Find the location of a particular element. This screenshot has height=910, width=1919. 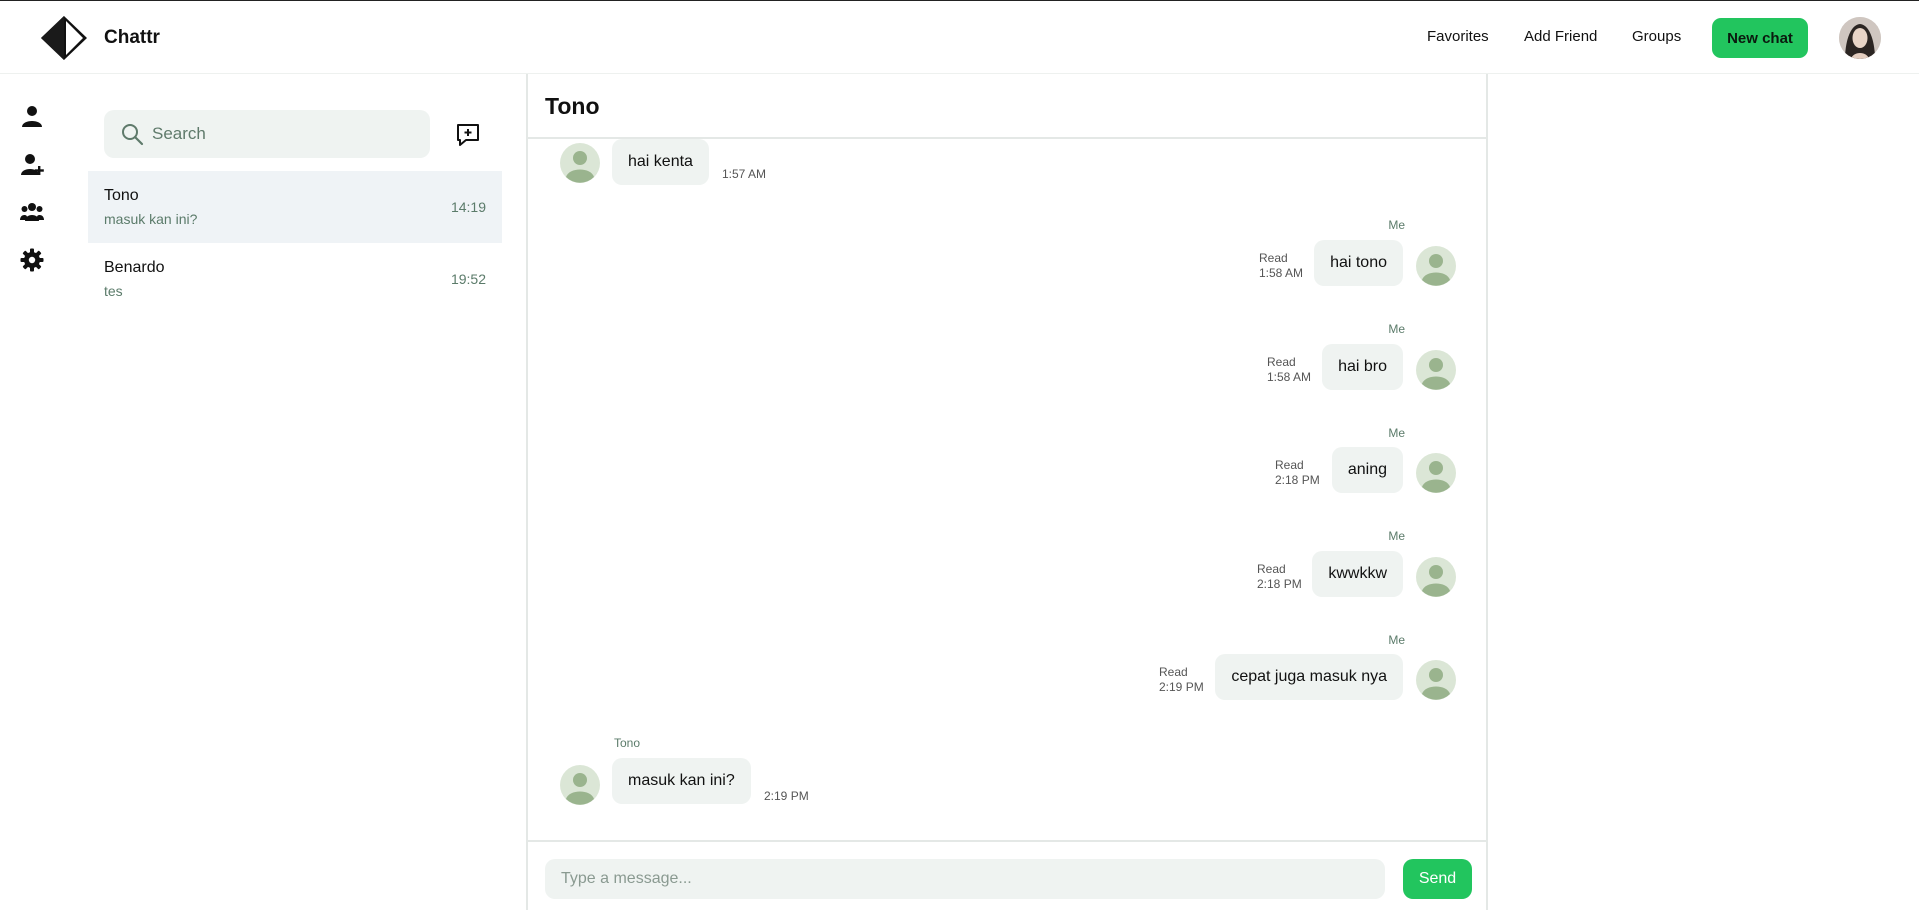

profile-photo-icon is located at coordinates (1860, 38).